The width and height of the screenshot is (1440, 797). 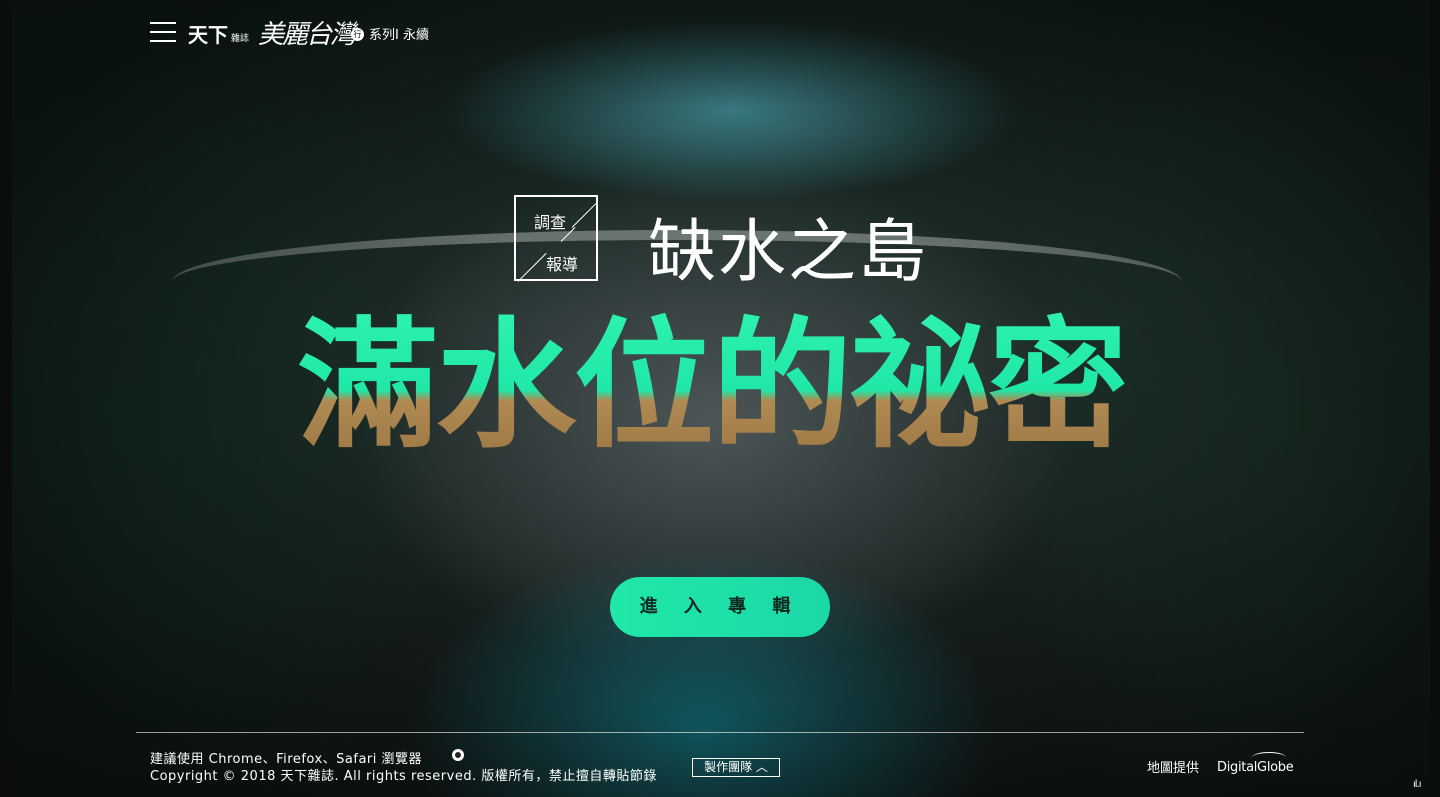 I want to click on provider-logo: DigitalGlobe, so click(x=1255, y=767).